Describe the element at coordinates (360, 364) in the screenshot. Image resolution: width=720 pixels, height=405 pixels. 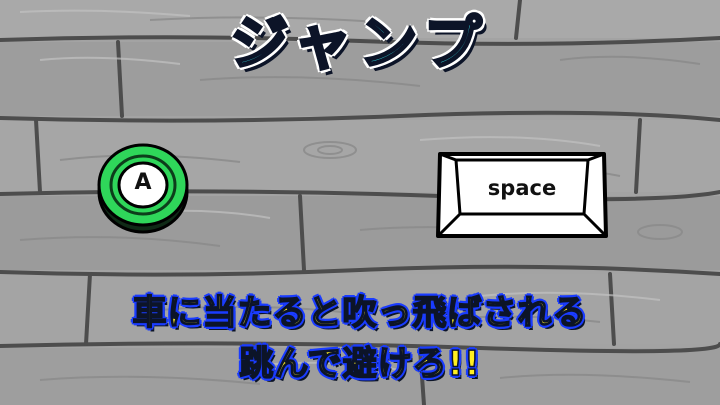
I see `instruction-line-2: 跳んで避けろ!!` at that location.